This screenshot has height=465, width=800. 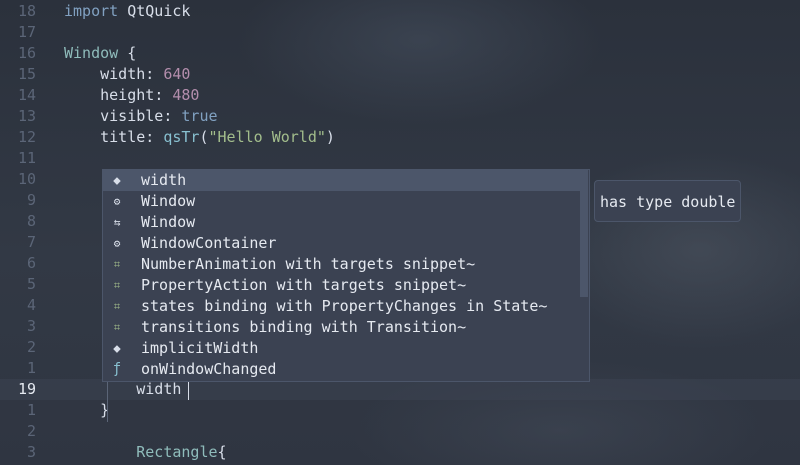 I want to click on code-text: width: 640, so click(x=127, y=74).